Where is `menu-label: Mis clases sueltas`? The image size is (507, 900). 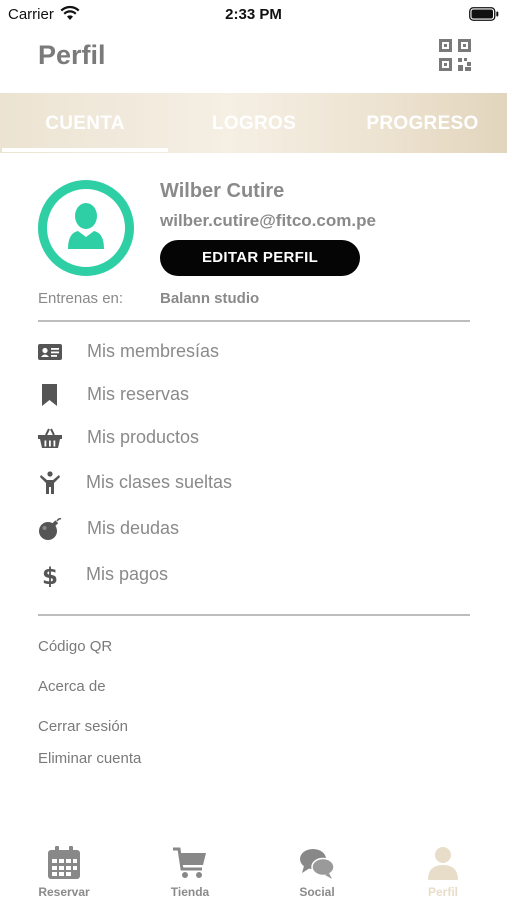 menu-label: Mis clases sueltas is located at coordinates (159, 482).